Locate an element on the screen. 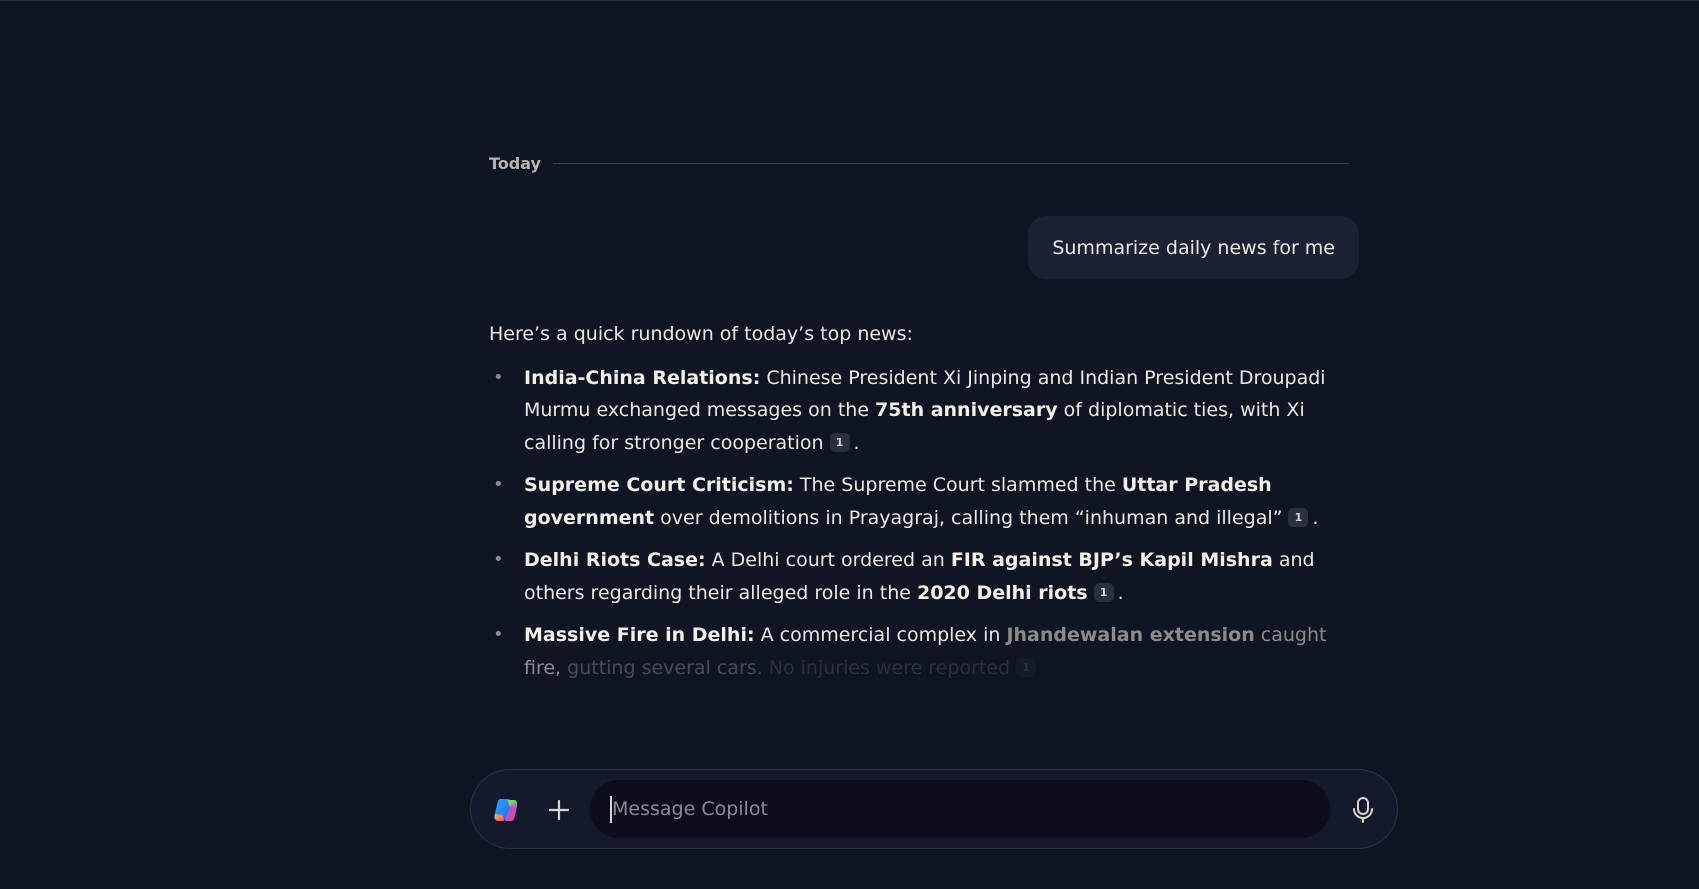 Image resolution: width=1699 pixels, height=889 pixels. add-attachment-button is located at coordinates (559, 810).